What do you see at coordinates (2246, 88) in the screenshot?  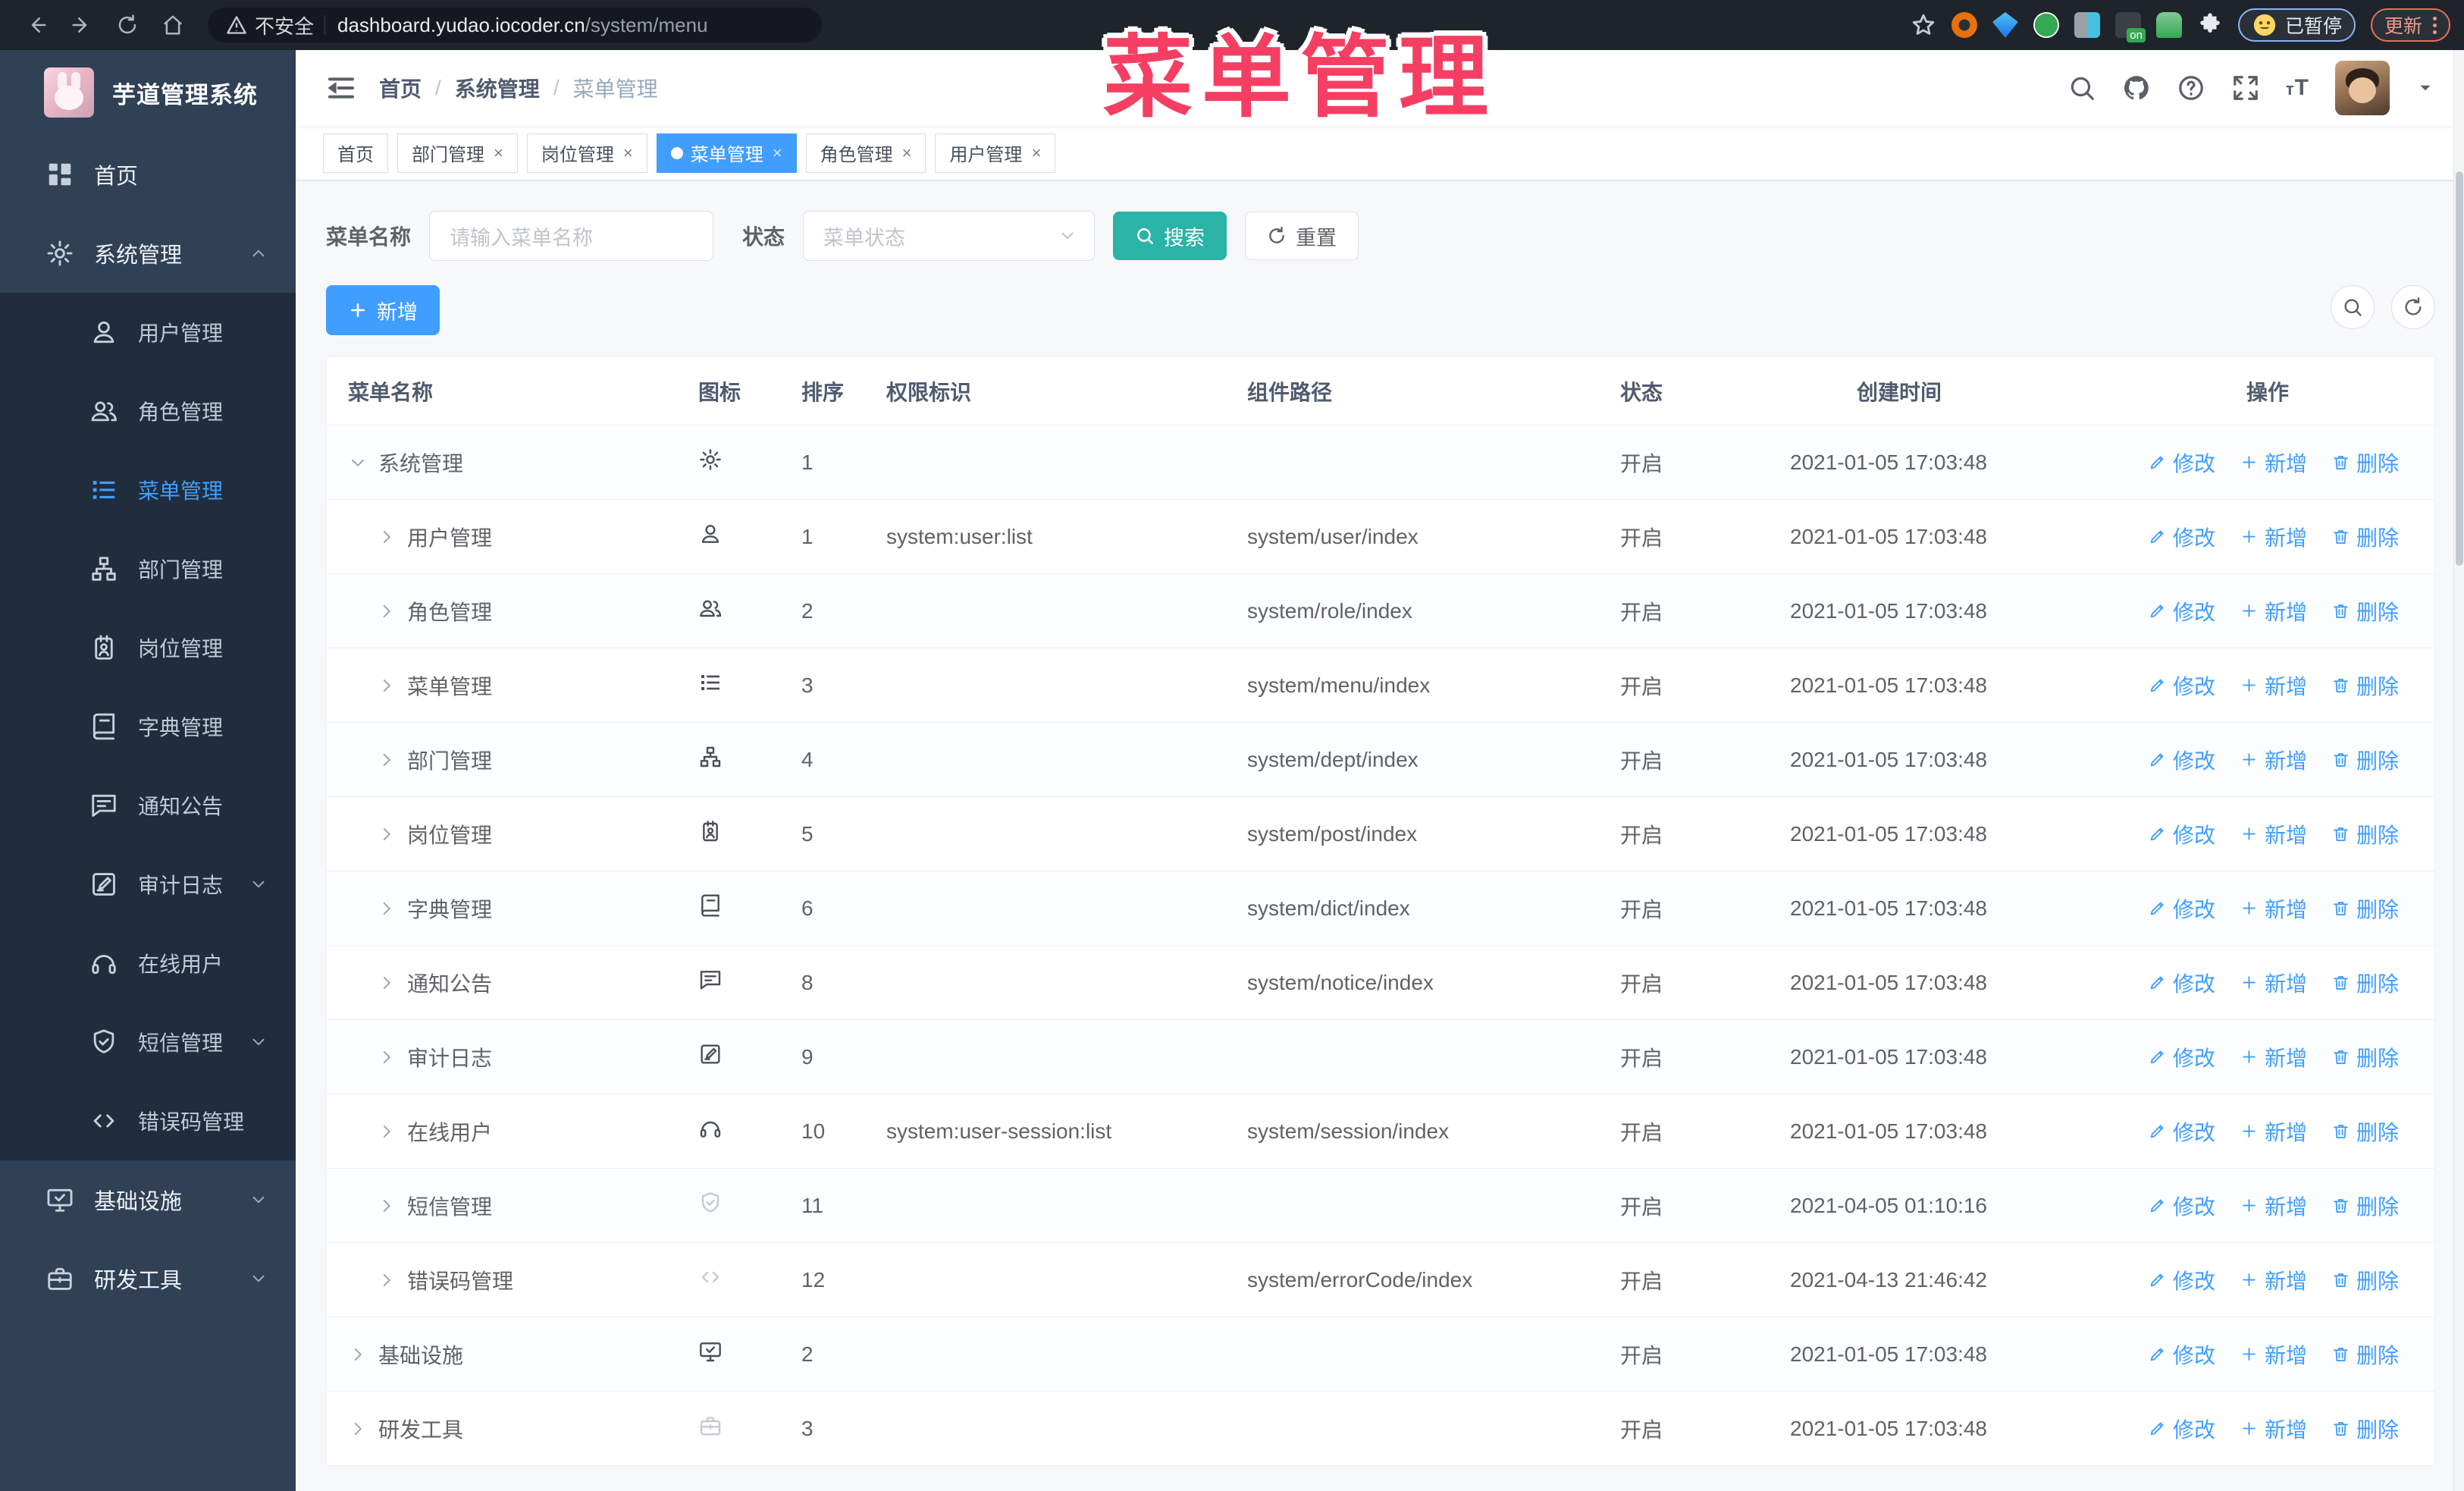 I see `fullscreen-icon` at bounding box center [2246, 88].